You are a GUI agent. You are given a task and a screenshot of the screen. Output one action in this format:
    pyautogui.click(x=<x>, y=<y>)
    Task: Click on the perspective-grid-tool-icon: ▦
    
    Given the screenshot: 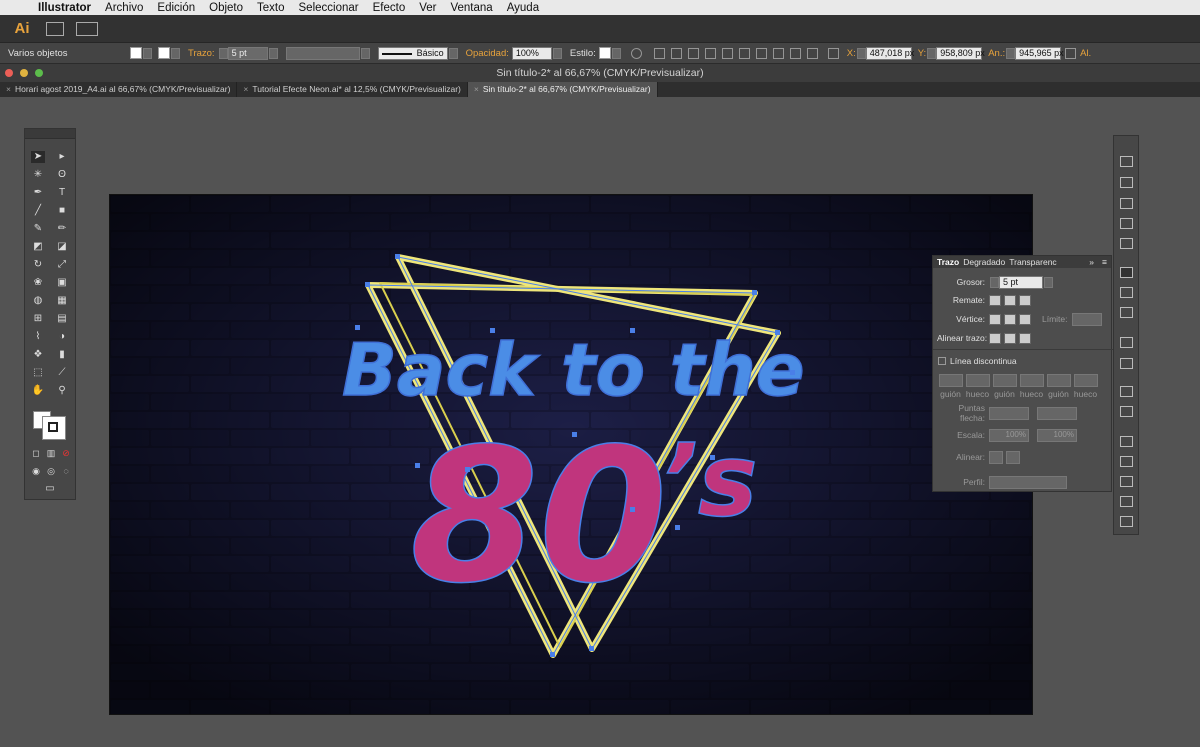 What is the action you would take?
    pyautogui.click(x=62, y=301)
    